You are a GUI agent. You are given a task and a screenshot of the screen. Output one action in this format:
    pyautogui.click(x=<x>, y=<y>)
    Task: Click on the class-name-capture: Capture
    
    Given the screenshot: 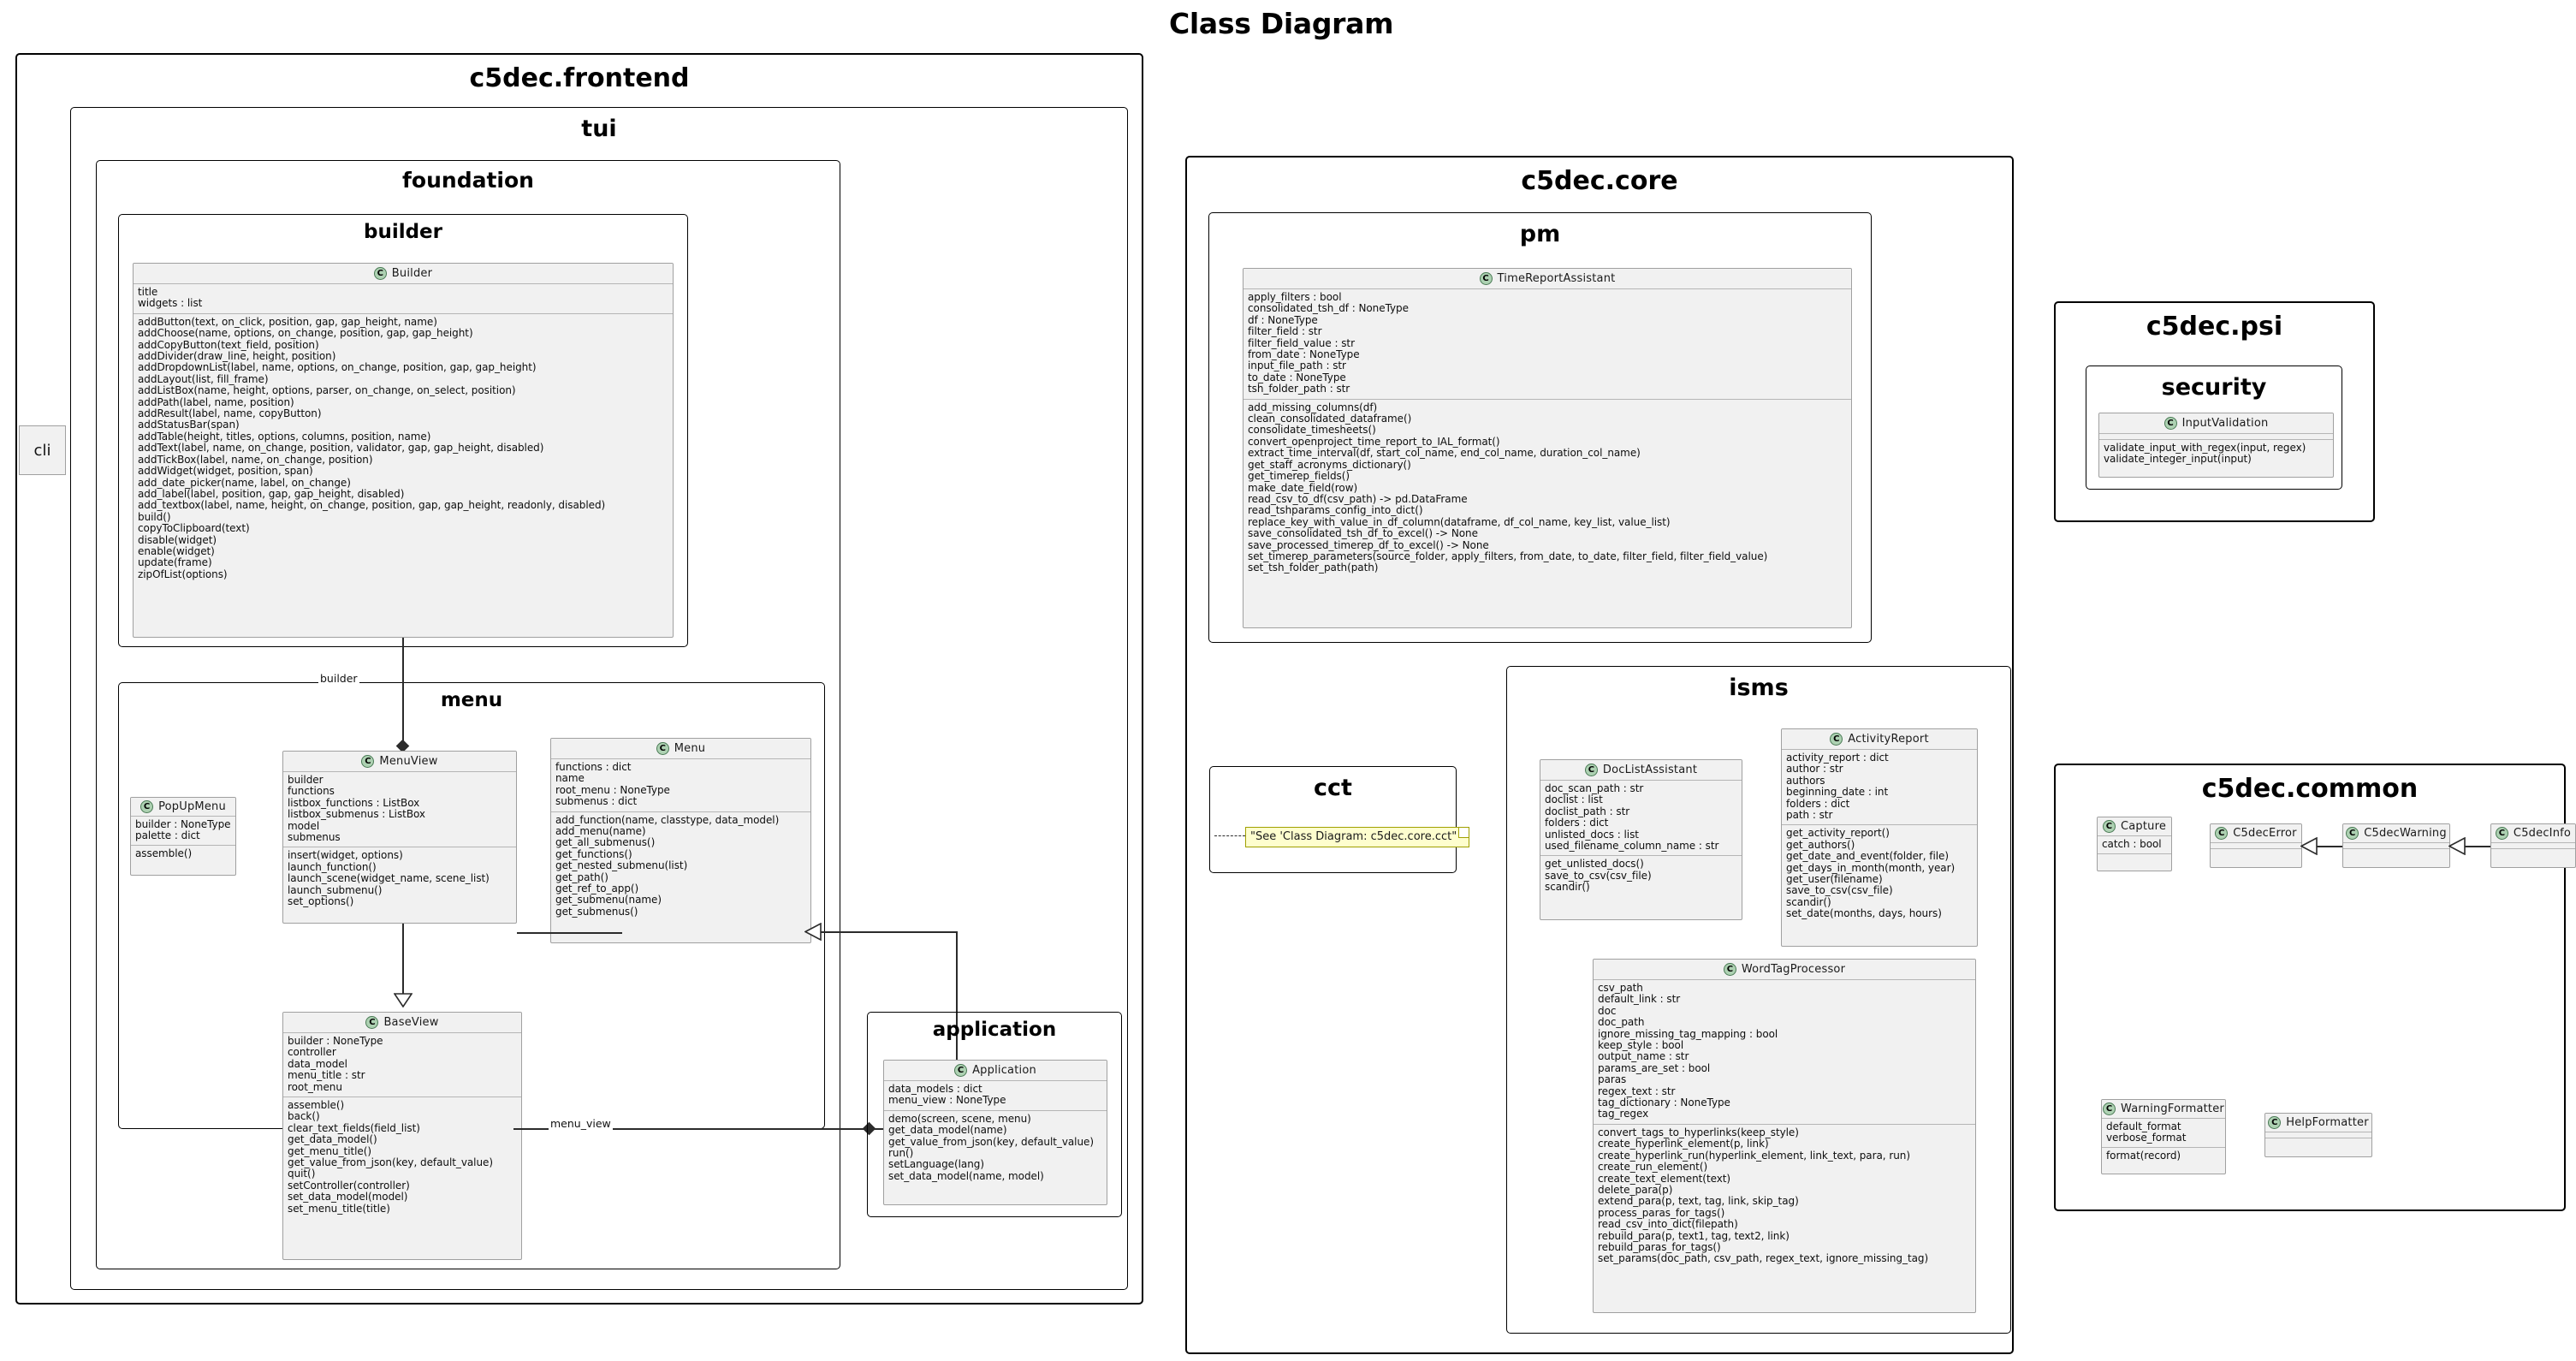 What is the action you would take?
    pyautogui.click(x=2143, y=826)
    